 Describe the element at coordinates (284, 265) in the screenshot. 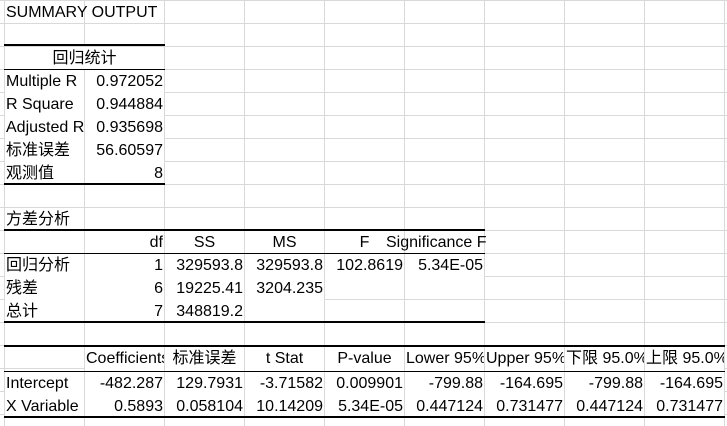

I see `anova-ms-regression: 329593.8` at that location.